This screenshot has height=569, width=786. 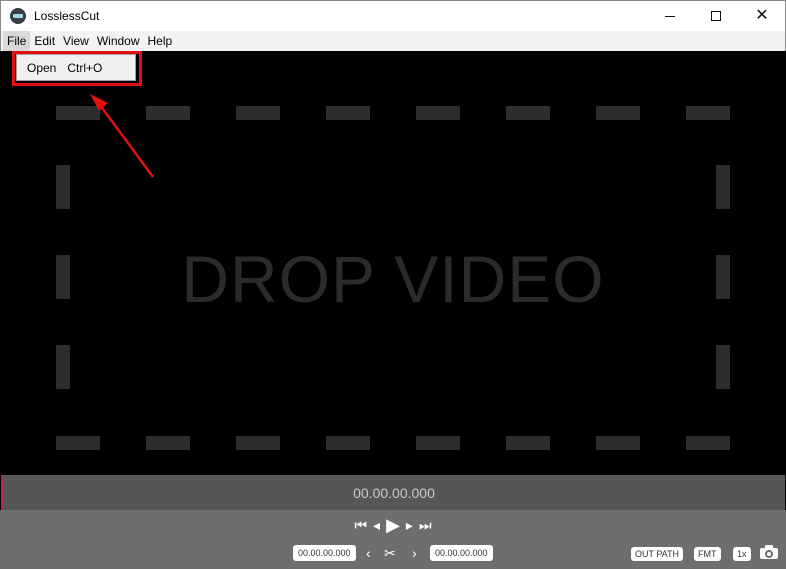 What do you see at coordinates (414, 553) in the screenshot?
I see `chevron-right-icon: ›` at bounding box center [414, 553].